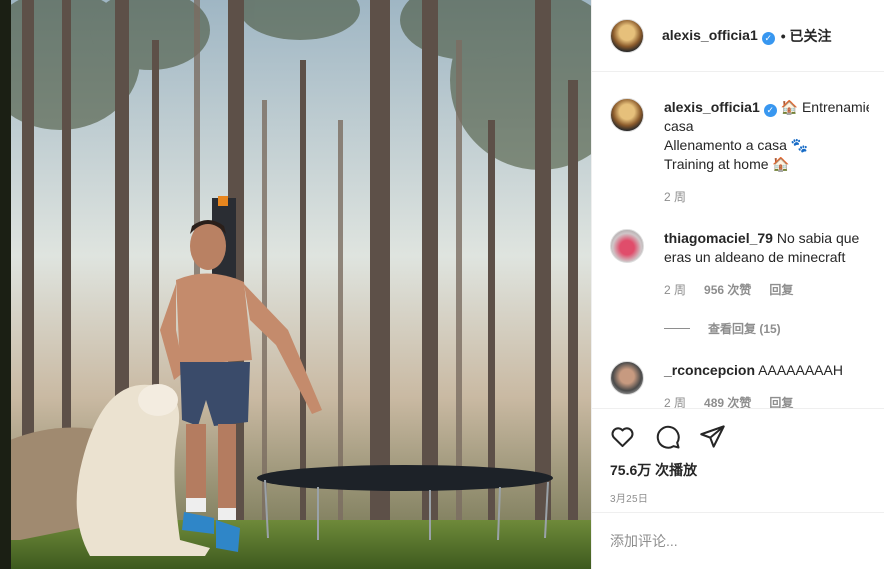 The height and width of the screenshot is (569, 884). Describe the element at coordinates (667, 436) in the screenshot. I see `comment-icon` at that location.